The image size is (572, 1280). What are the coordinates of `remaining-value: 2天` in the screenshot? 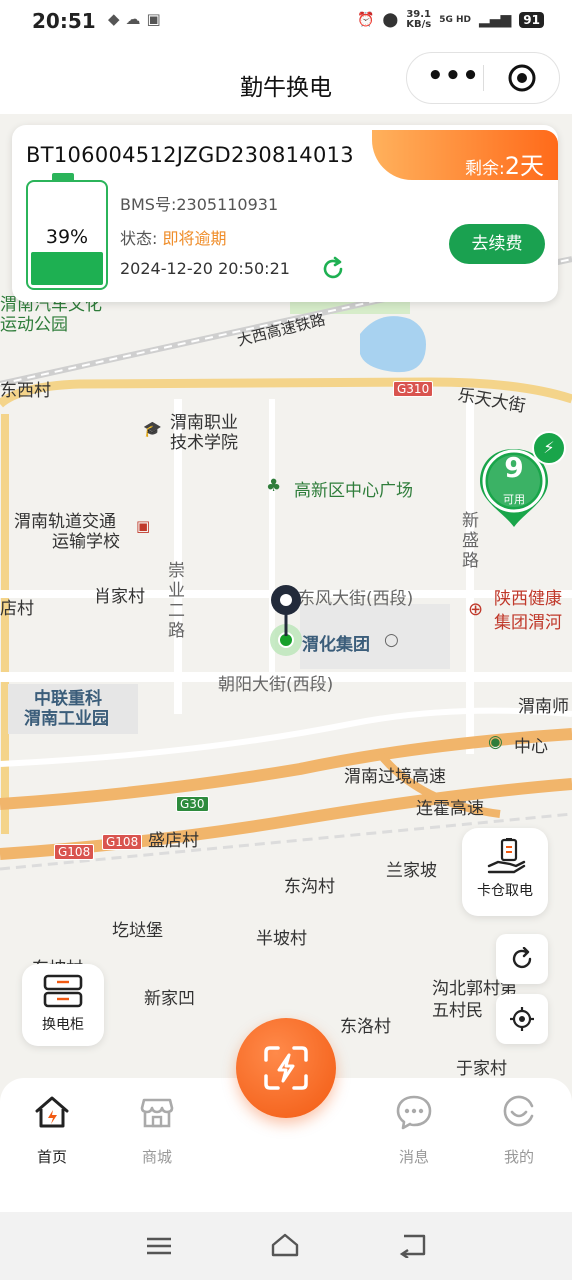 It's located at (524, 166).